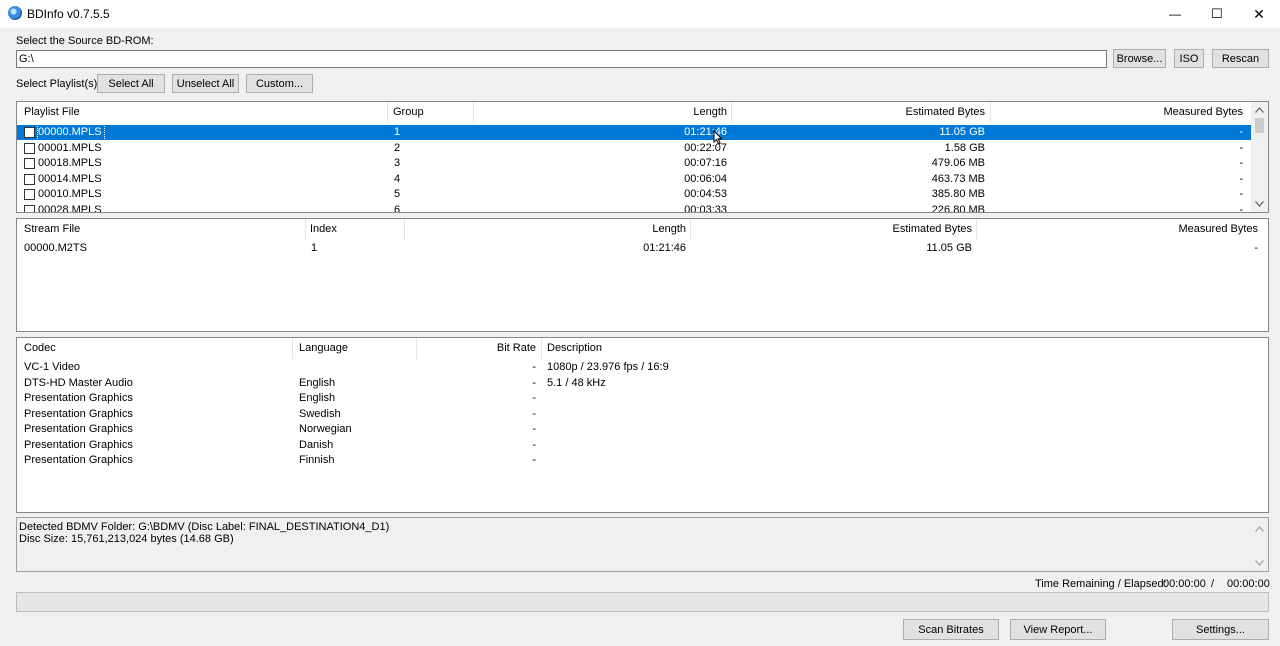  What do you see at coordinates (68, 14) in the screenshot?
I see `window-title: BDInfo v0.7.5.5` at bounding box center [68, 14].